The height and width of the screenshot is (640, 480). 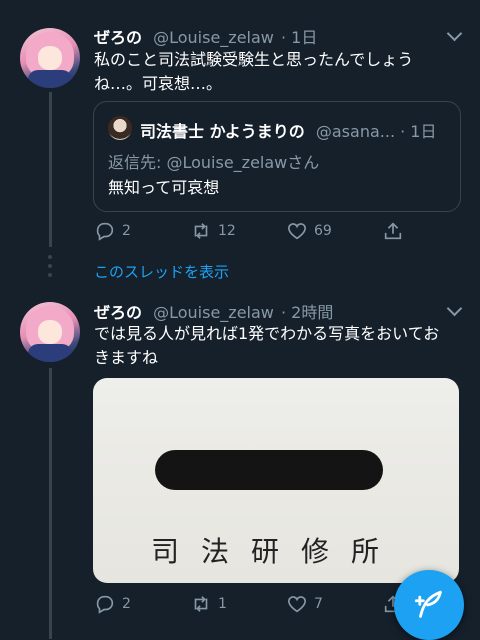 What do you see at coordinates (254, 59) in the screenshot?
I see `tweet-text-line: 私のこと司法試験受験生と思ったんでしょう` at bounding box center [254, 59].